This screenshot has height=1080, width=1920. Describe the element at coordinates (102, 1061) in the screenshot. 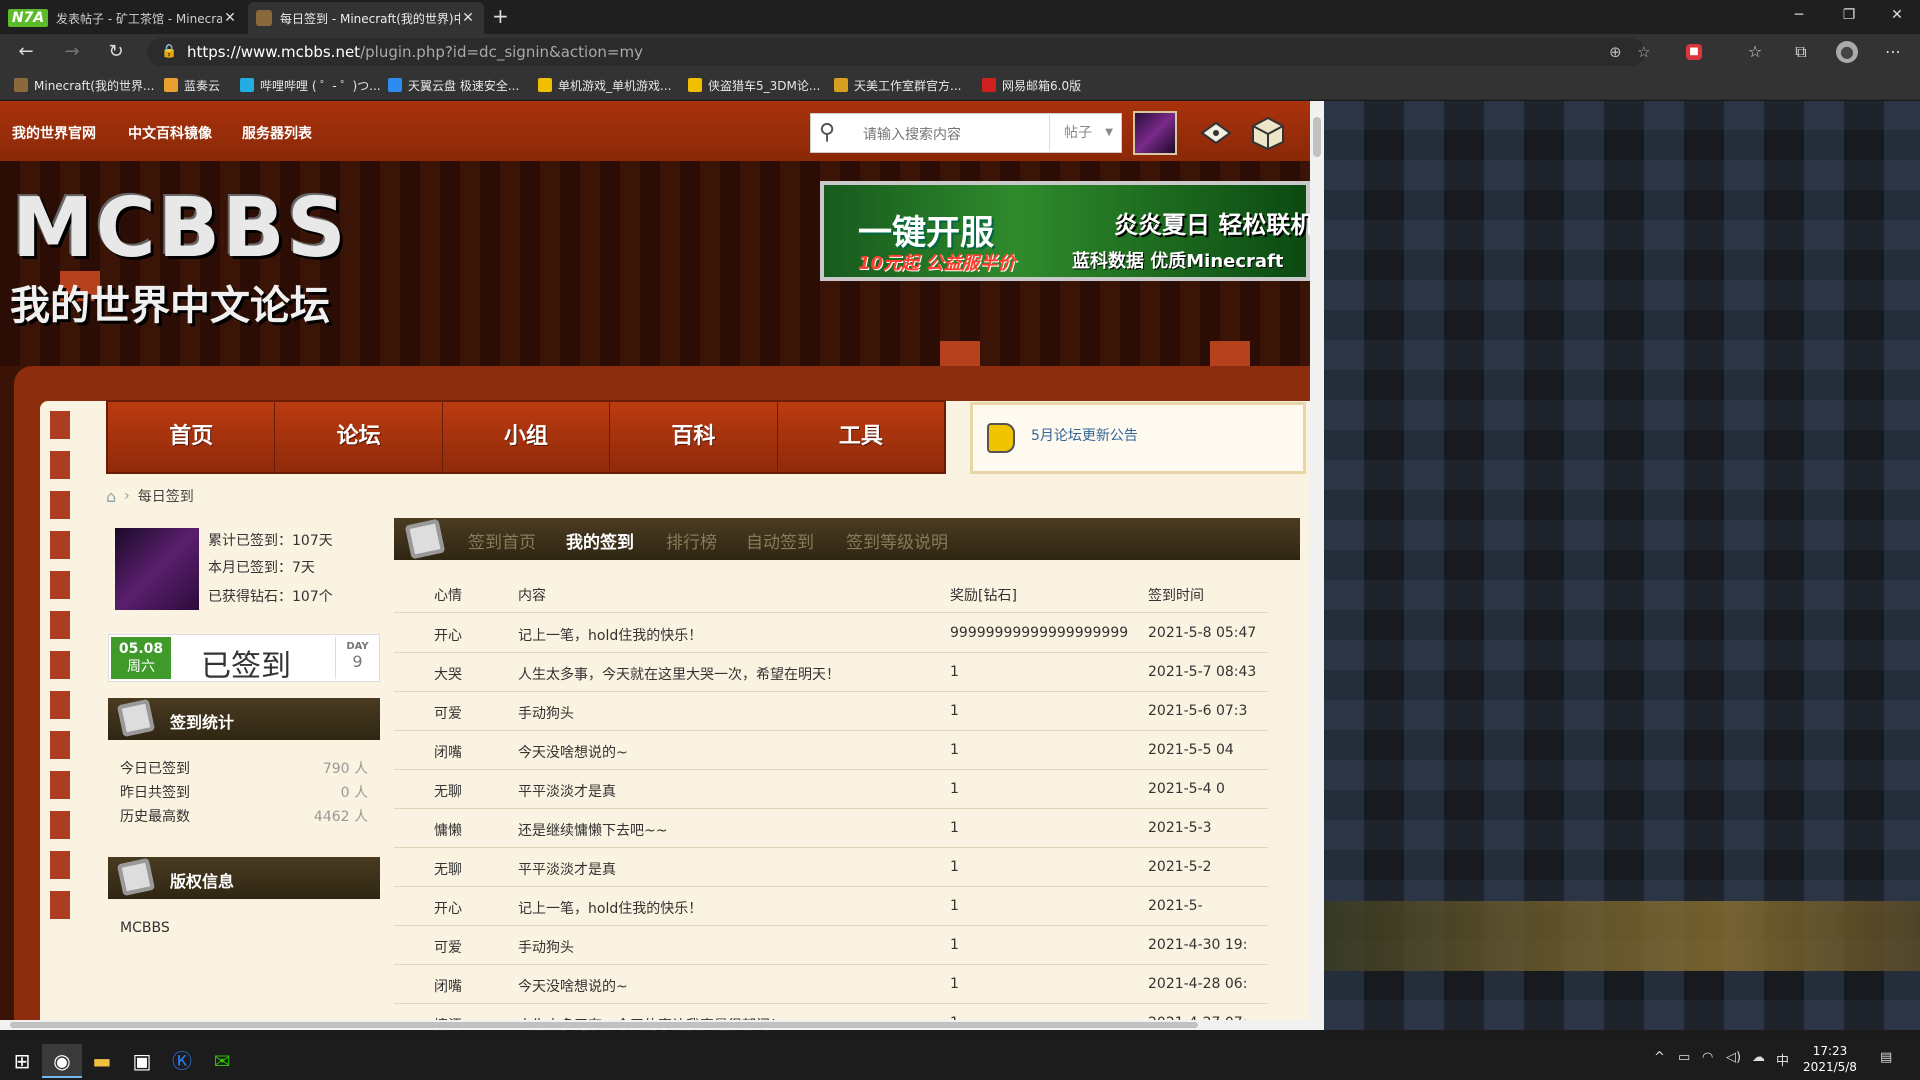

I see `file-explorer-icon: ▬` at that location.